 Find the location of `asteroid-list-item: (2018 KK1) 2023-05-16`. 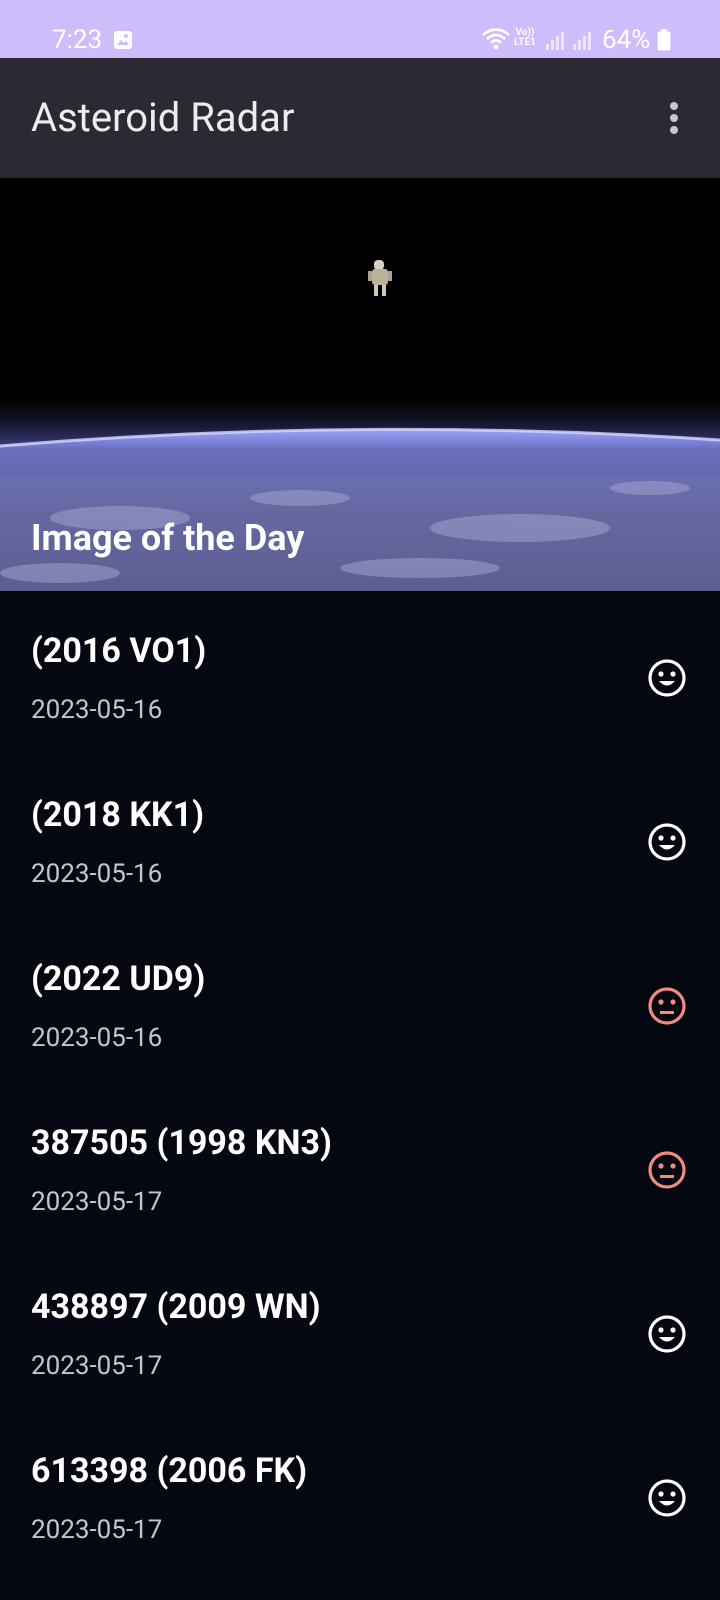

asteroid-list-item: (2018 KK1) 2023-05-16 is located at coordinates (360, 837).